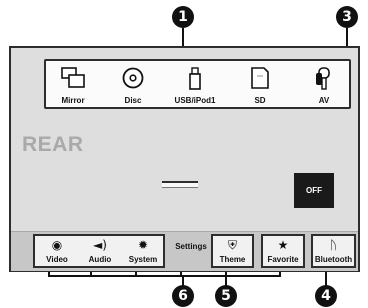 Image resolution: width=368 pixels, height=308 pixels. I want to click on source-usb-ipod1: USB/iPod1, so click(195, 84).